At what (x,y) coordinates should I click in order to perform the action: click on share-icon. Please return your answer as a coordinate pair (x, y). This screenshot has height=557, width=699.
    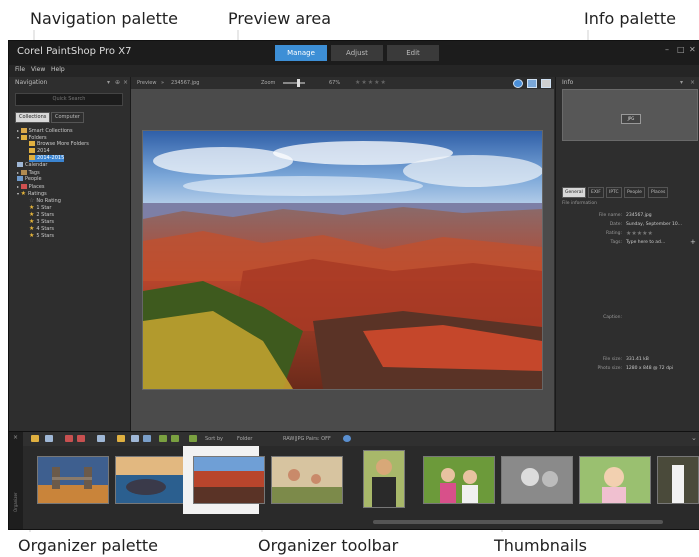
    Looking at the image, I should click on (101, 438).